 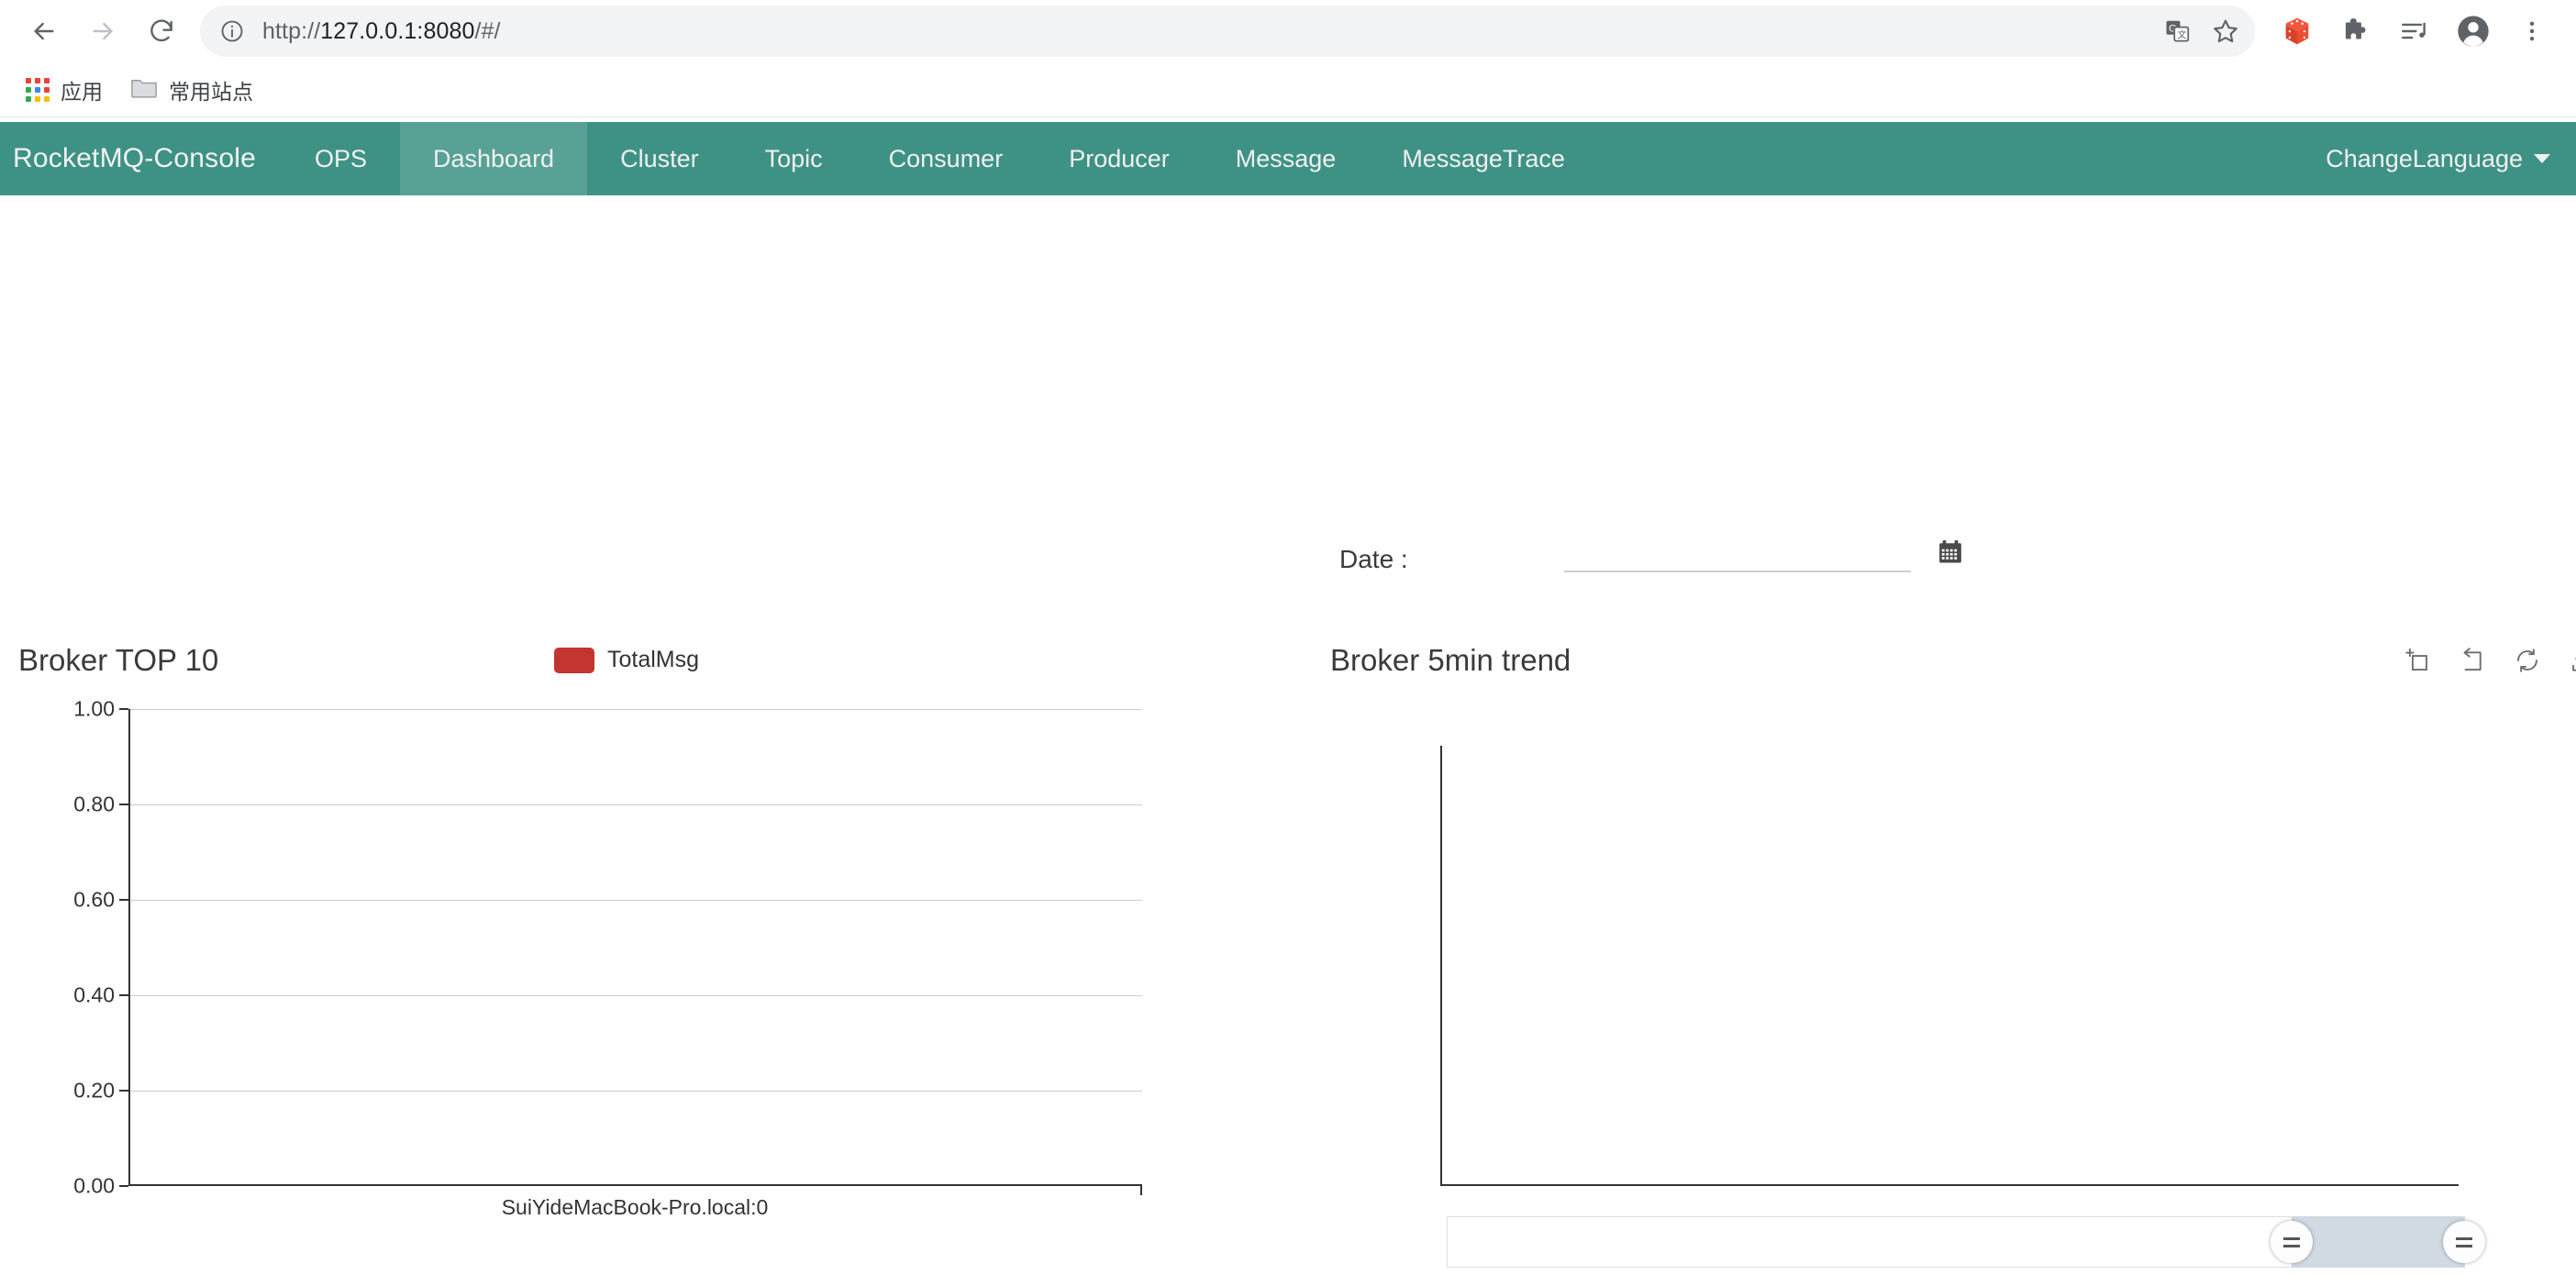 I want to click on change-language-label: ChangeLanguage, so click(x=2424, y=158).